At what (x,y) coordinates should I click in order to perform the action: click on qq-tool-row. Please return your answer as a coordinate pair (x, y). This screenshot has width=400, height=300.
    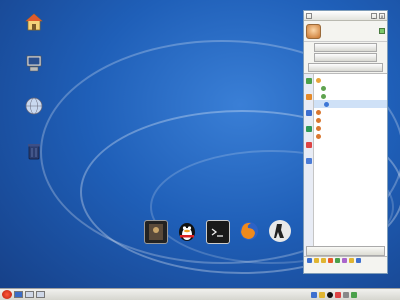
    Looking at the image, I should click on (345, 260).